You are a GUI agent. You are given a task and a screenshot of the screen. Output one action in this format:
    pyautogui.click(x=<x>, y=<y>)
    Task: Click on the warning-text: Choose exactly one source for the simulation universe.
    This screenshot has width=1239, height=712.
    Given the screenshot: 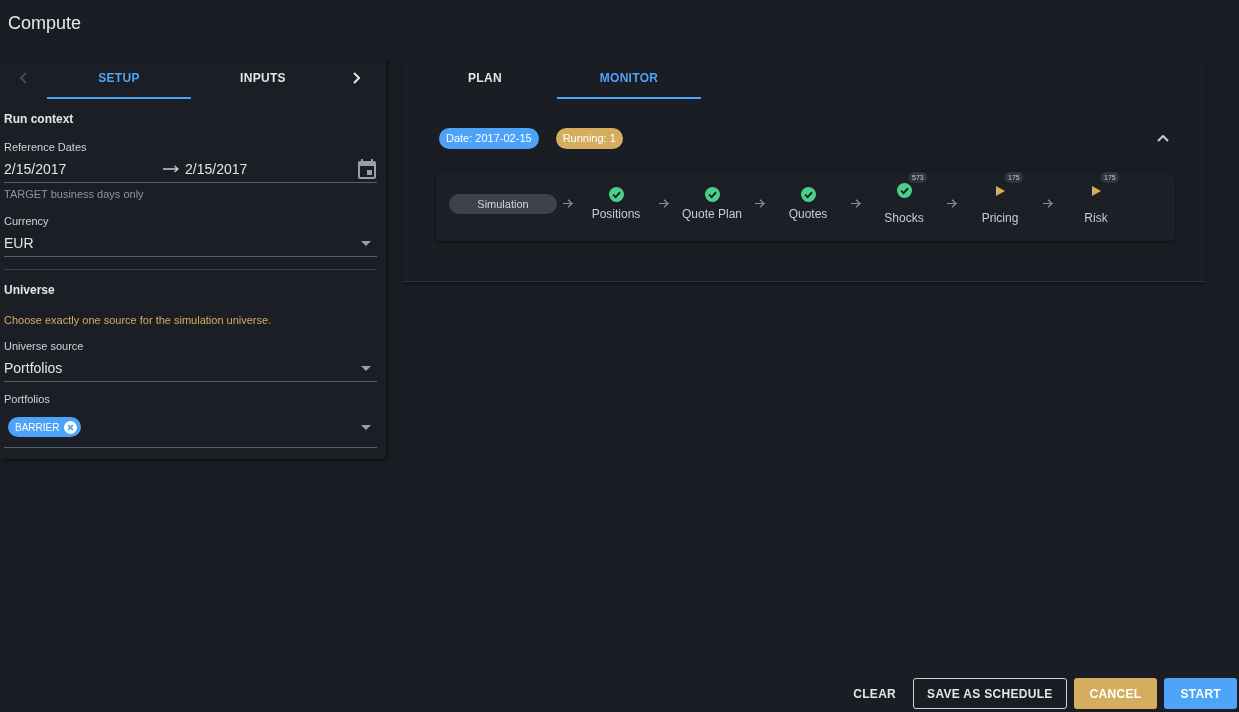 What is the action you would take?
    pyautogui.click(x=138, y=320)
    